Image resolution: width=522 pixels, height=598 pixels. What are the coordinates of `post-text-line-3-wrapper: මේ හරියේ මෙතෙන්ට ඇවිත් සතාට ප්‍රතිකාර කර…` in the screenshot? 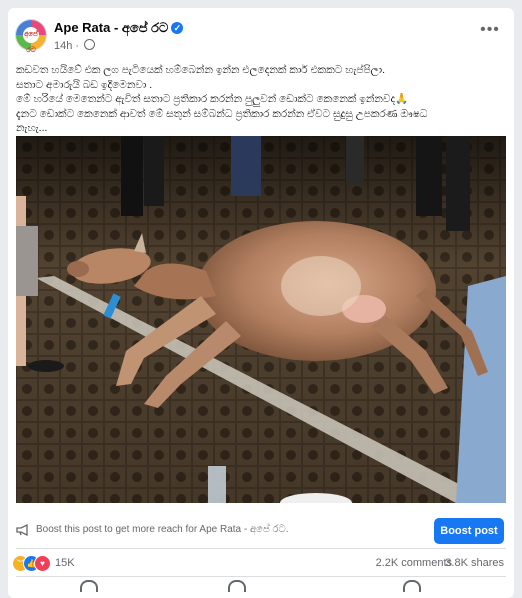 It's located at (259, 99).